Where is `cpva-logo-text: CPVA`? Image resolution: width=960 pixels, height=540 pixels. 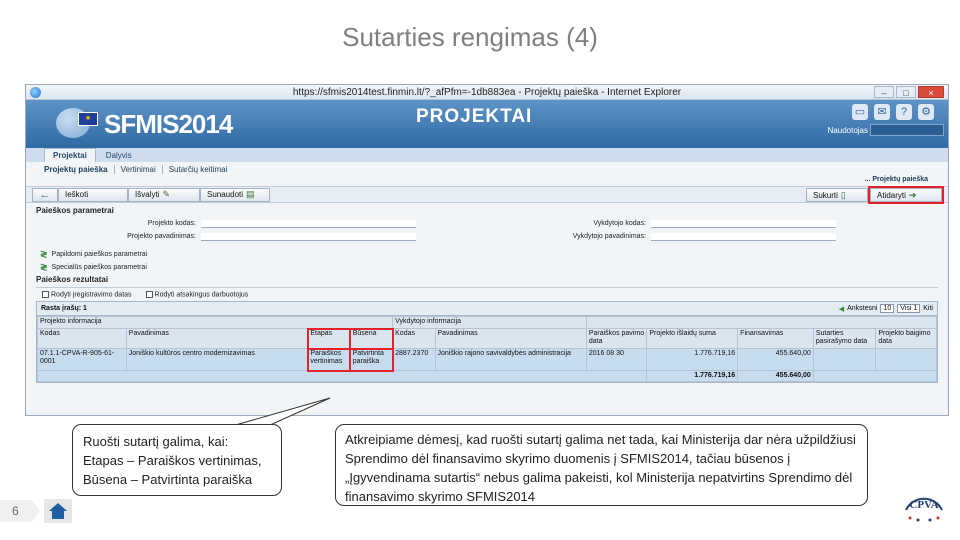 cpva-logo-text: CPVA is located at coordinates (923, 505).